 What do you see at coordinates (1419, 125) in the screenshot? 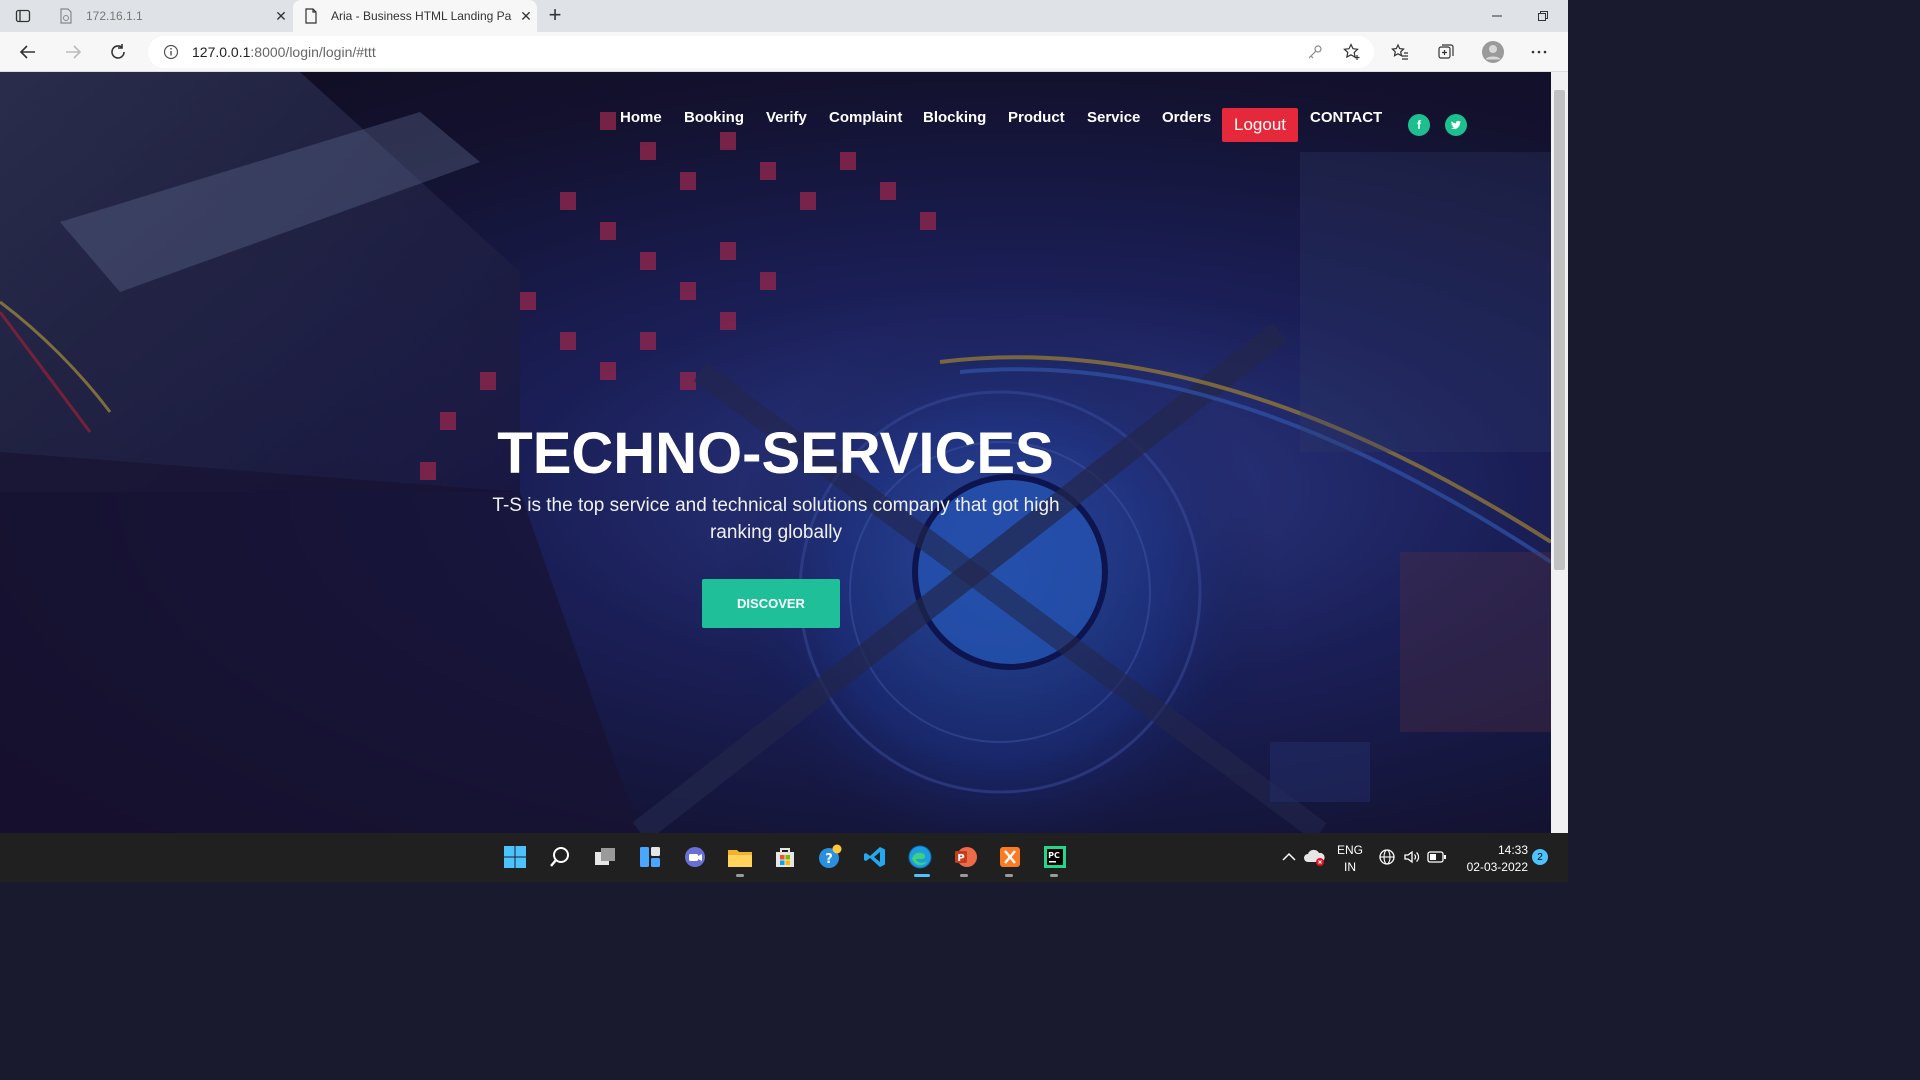
I see `facebook-icon: f` at bounding box center [1419, 125].